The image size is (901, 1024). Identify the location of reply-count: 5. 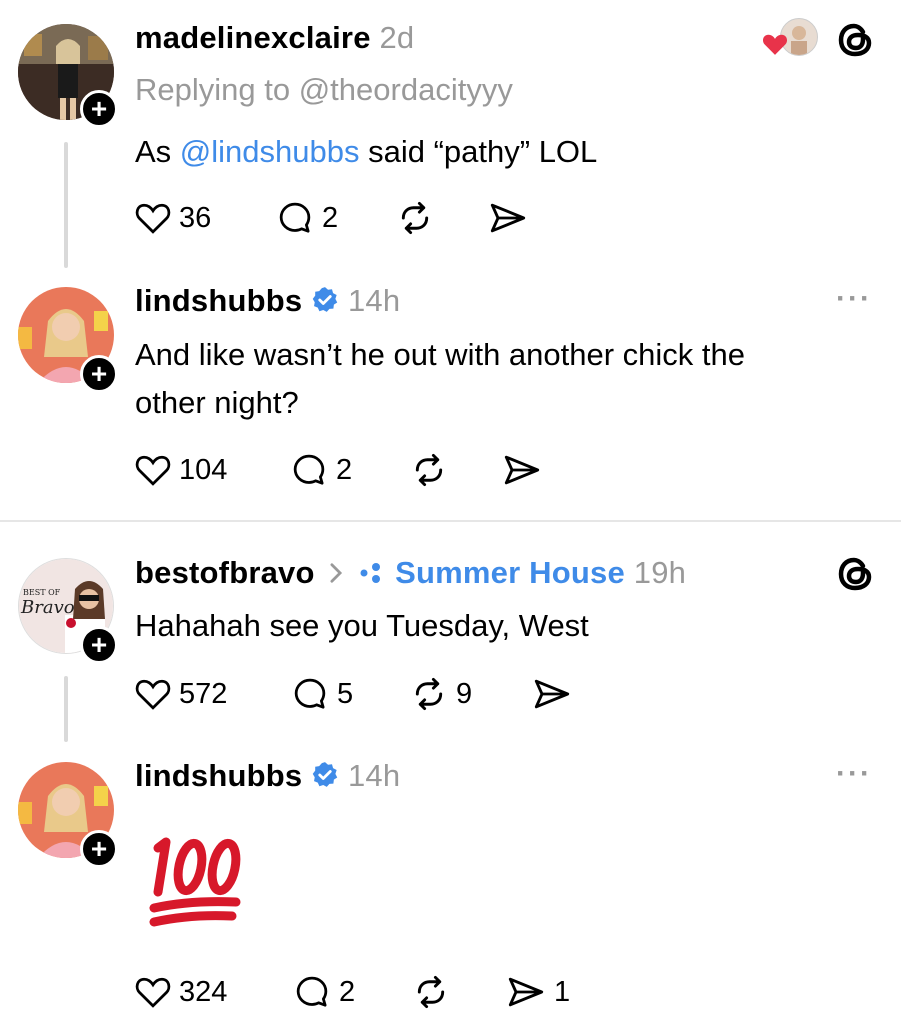
(345, 693).